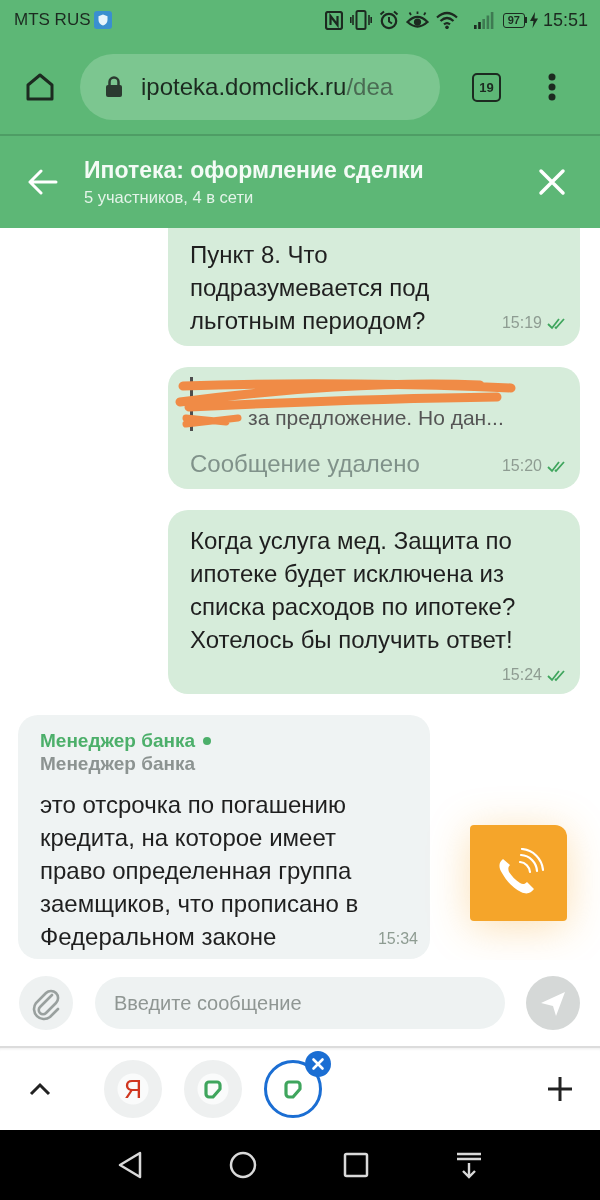 The width and height of the screenshot is (600, 1200). What do you see at coordinates (118, 740) in the screenshot?
I see `sender-name: Менеджер банка` at bounding box center [118, 740].